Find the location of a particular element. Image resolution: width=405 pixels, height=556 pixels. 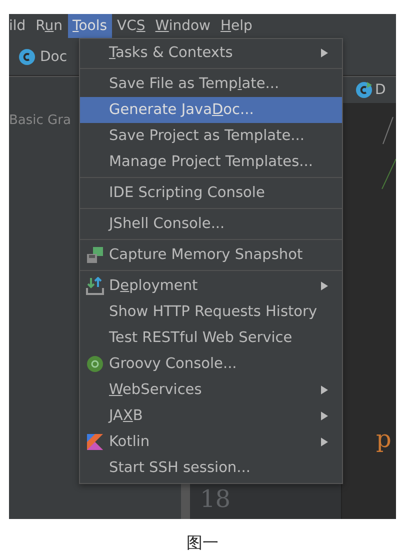

menu-bar-item: VCS is located at coordinates (131, 26).